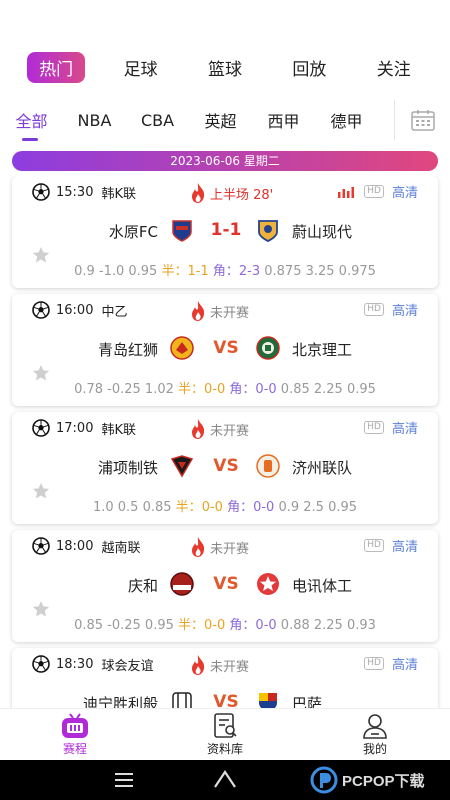 This screenshot has height=800, width=450. I want to click on match-time: 17:00, so click(75, 428).